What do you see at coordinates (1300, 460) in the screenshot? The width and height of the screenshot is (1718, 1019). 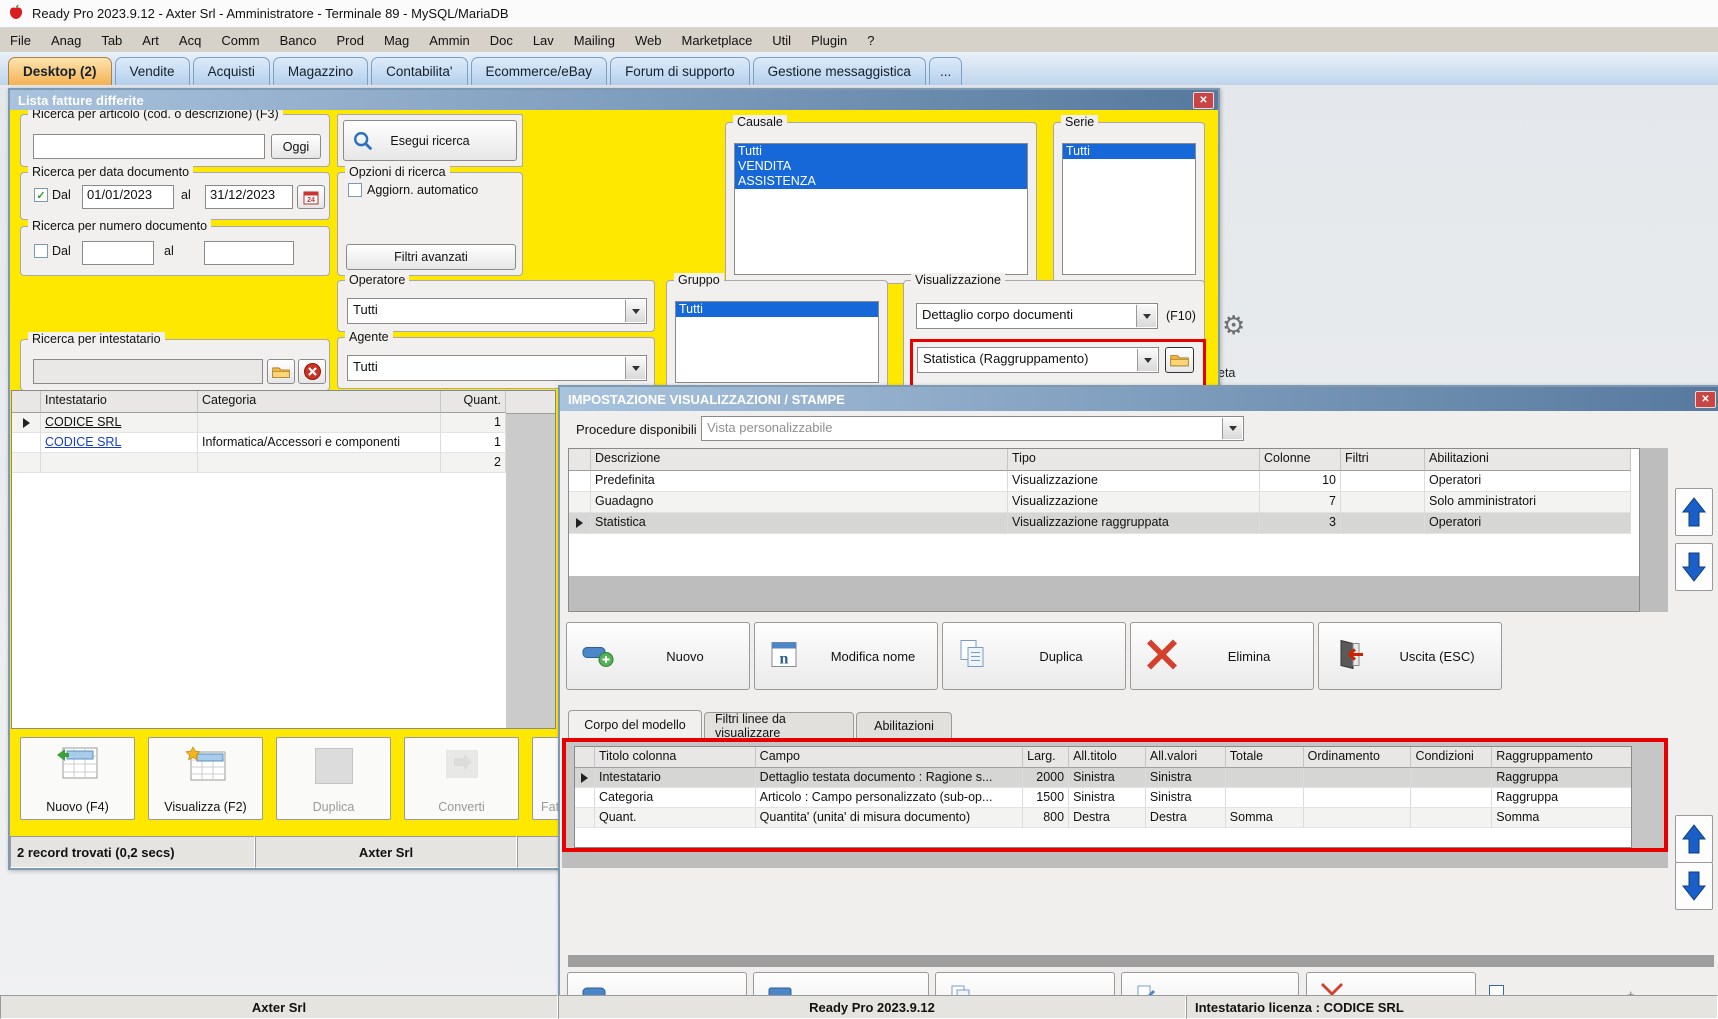 I see `views-col-colonne: Colonne` at bounding box center [1300, 460].